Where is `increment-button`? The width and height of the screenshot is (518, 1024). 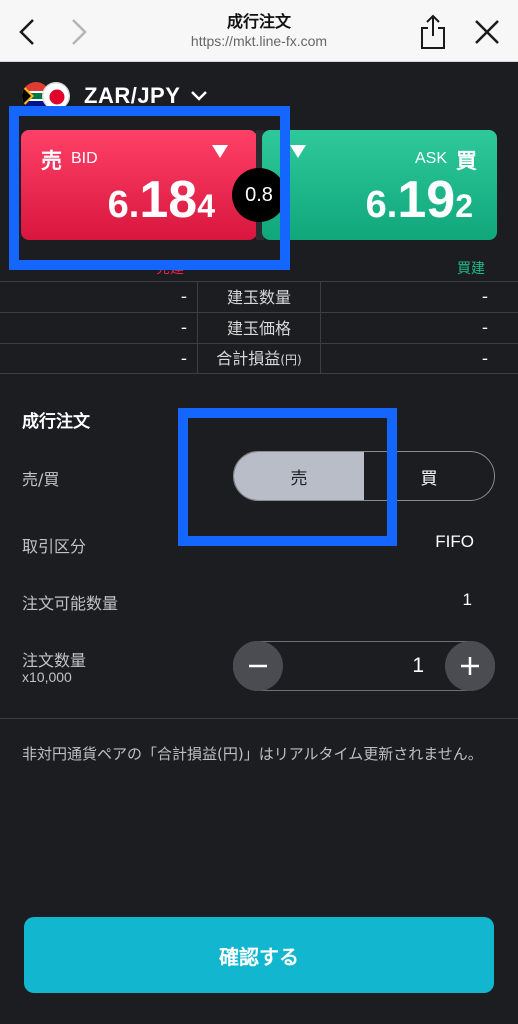 increment-button is located at coordinates (470, 666).